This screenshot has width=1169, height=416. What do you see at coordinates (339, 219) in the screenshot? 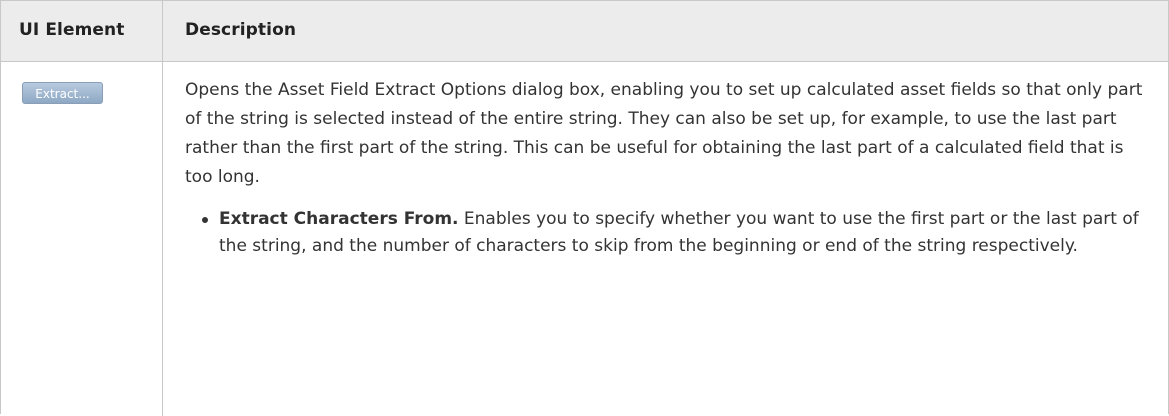
I see `option-term: Extract Characters From.` at bounding box center [339, 219].